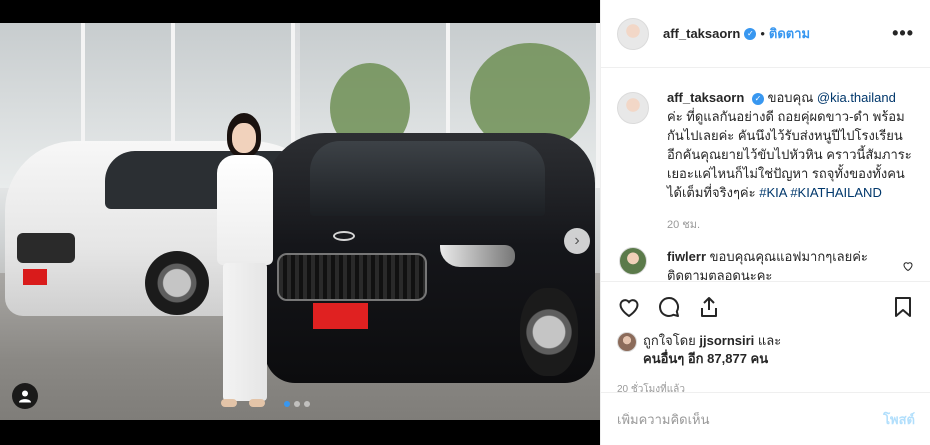  What do you see at coordinates (577, 241) in the screenshot?
I see `chevron-right-icon: ›` at bounding box center [577, 241].